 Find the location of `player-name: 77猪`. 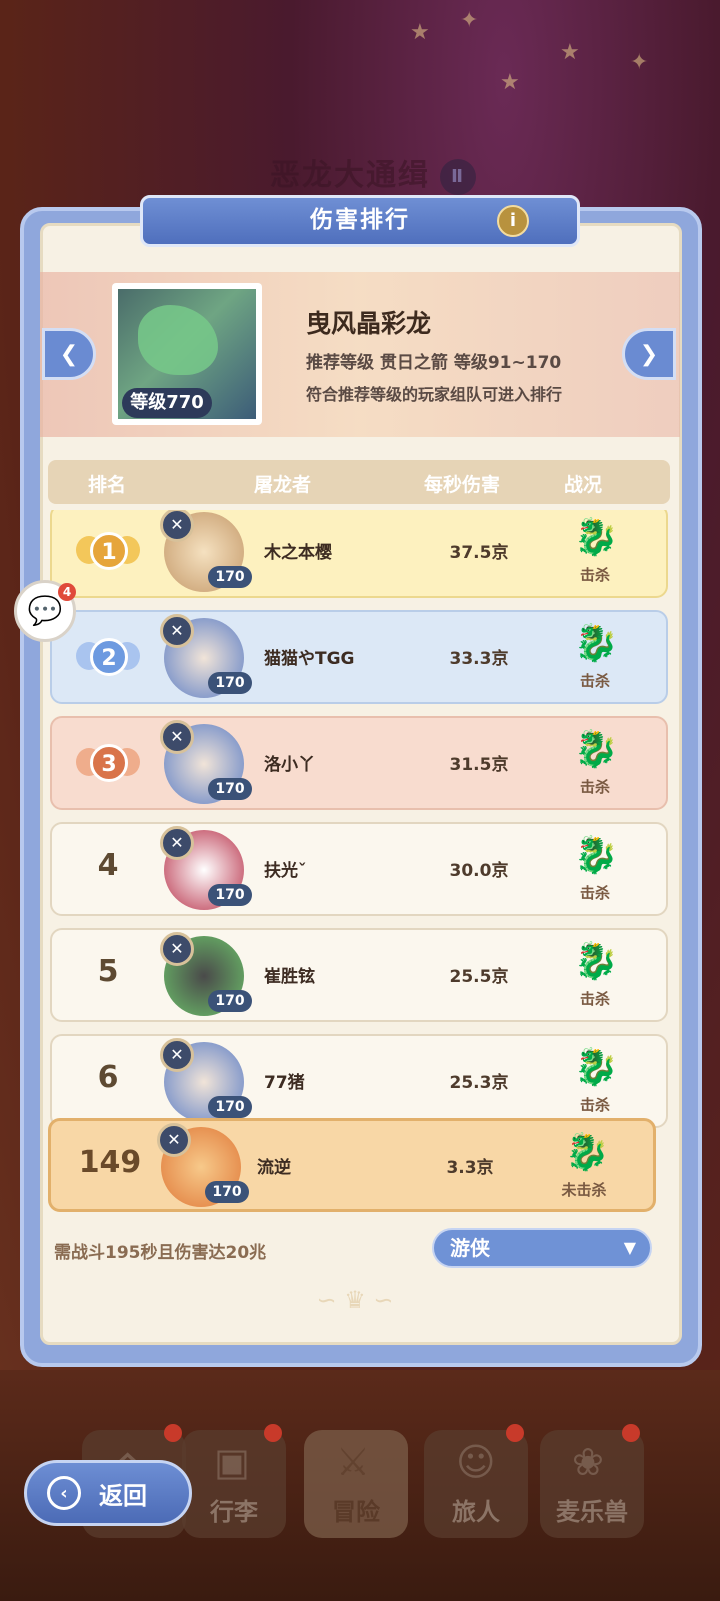

player-name: 77猪 is located at coordinates (284, 1083).